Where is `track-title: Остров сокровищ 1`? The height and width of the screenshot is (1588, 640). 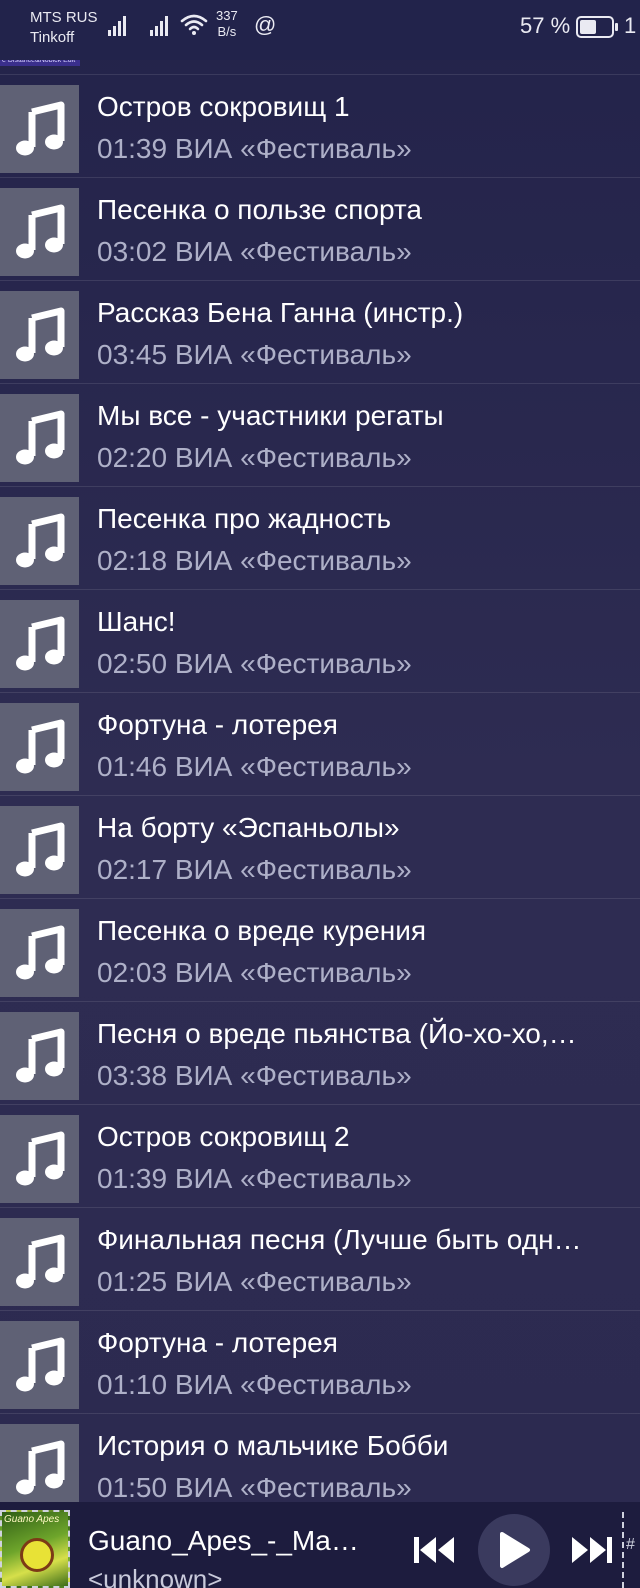 track-title: Остров сокровищ 1 is located at coordinates (223, 106).